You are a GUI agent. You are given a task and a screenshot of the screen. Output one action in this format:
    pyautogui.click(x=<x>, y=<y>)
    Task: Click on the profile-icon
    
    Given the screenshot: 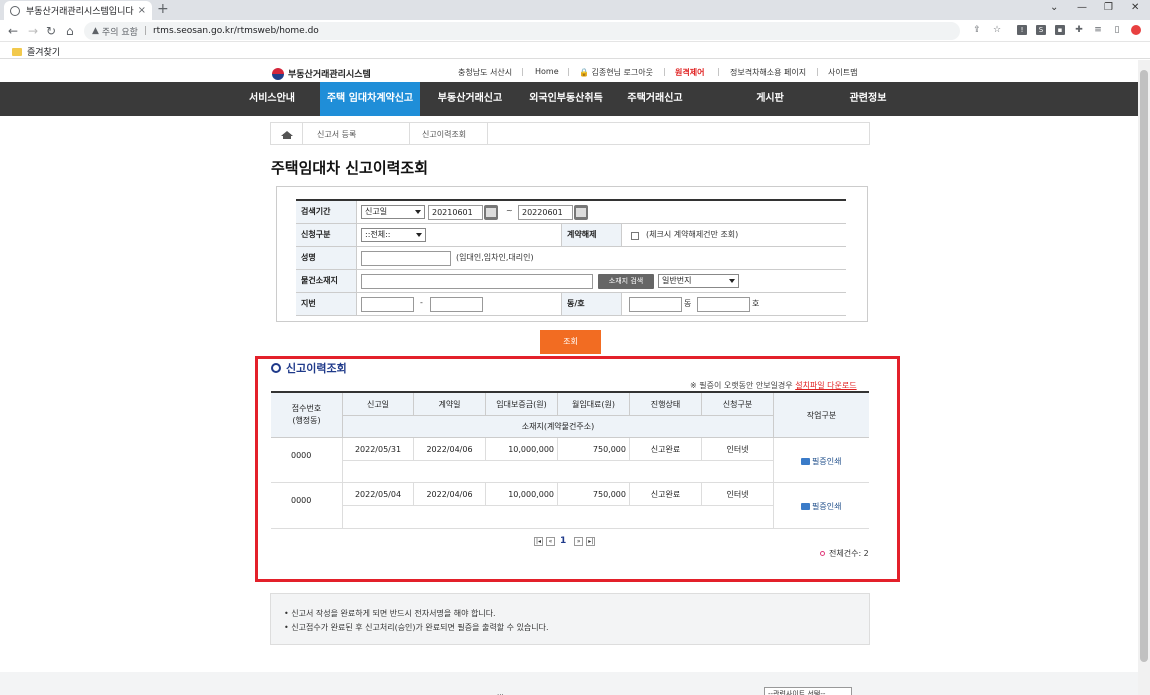 What is the action you would take?
    pyautogui.click(x=1136, y=30)
    